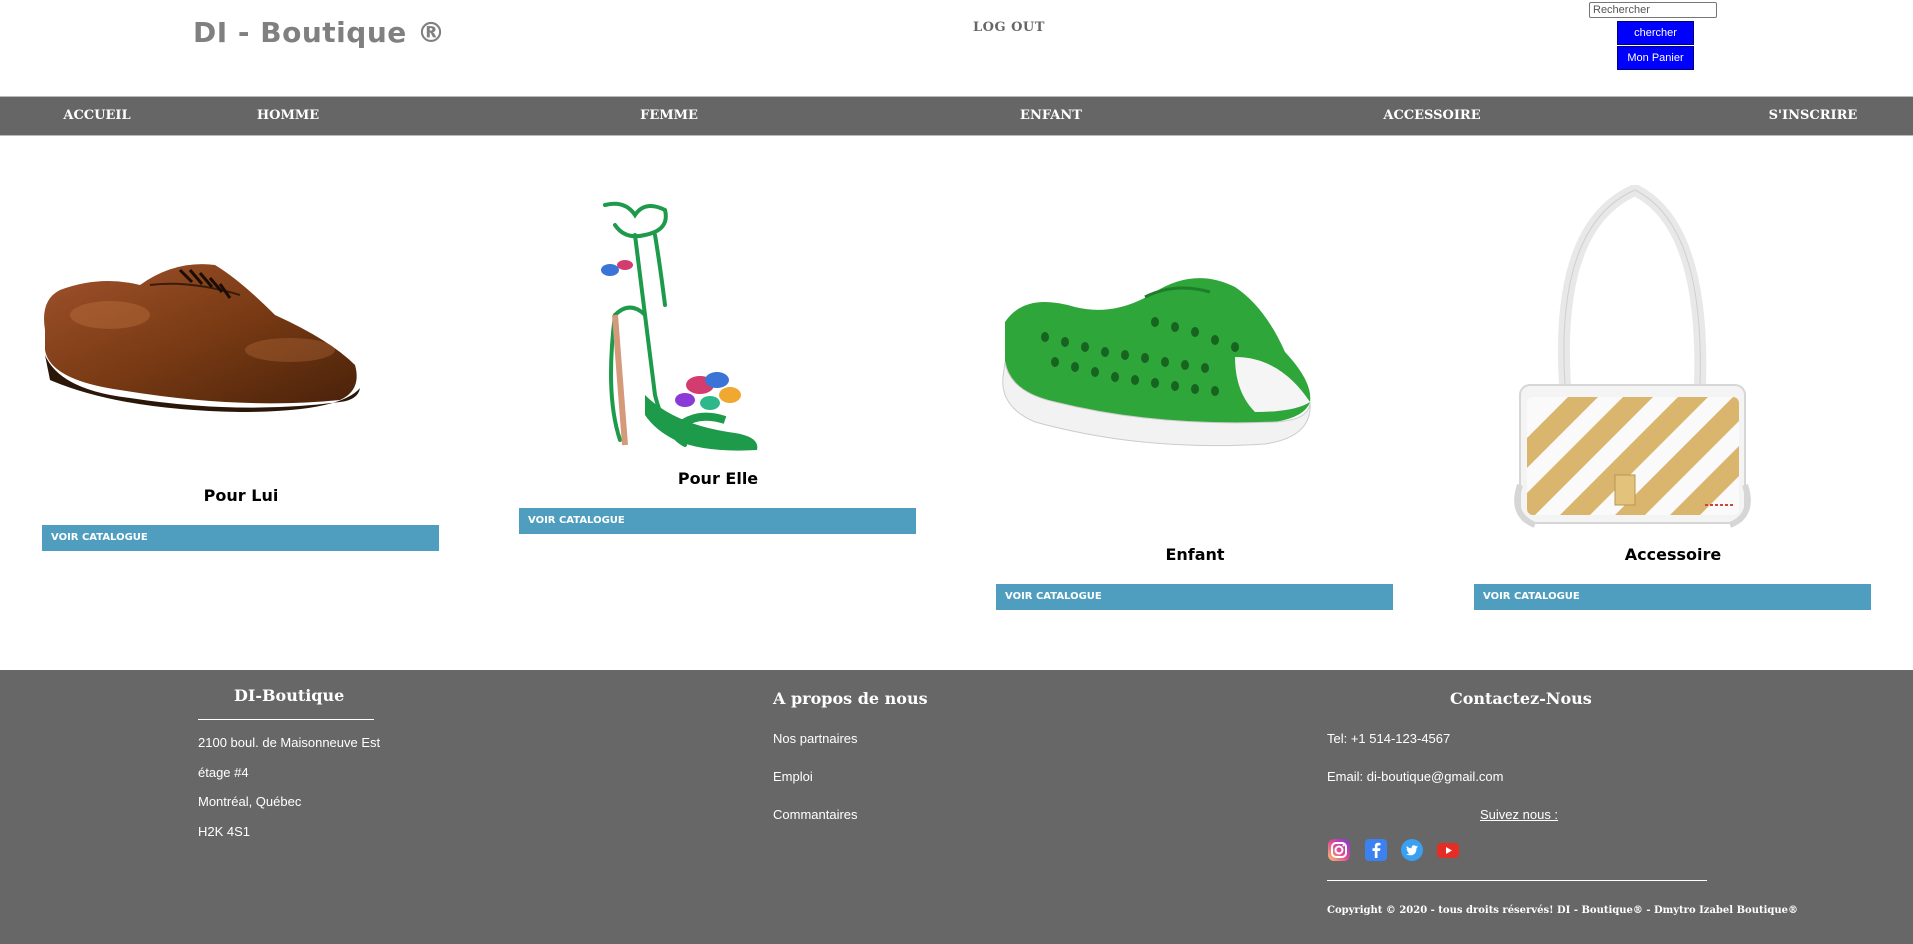 The image size is (1913, 944). I want to click on product-title-accessoire: Accessoire, so click(1673, 554).